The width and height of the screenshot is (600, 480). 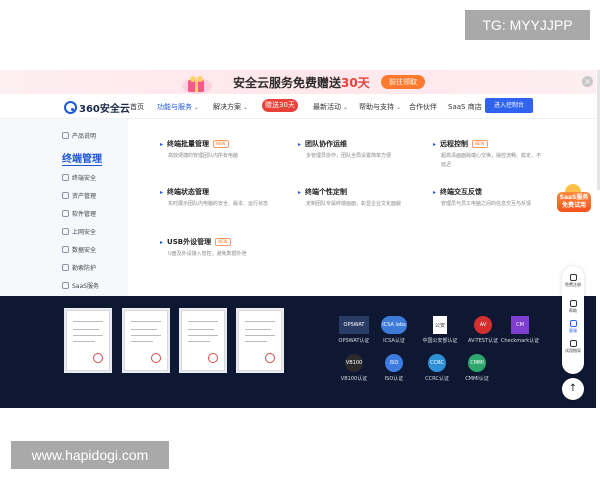 I want to click on watermark-bottom: www.hapidogi.com, so click(x=90, y=455).